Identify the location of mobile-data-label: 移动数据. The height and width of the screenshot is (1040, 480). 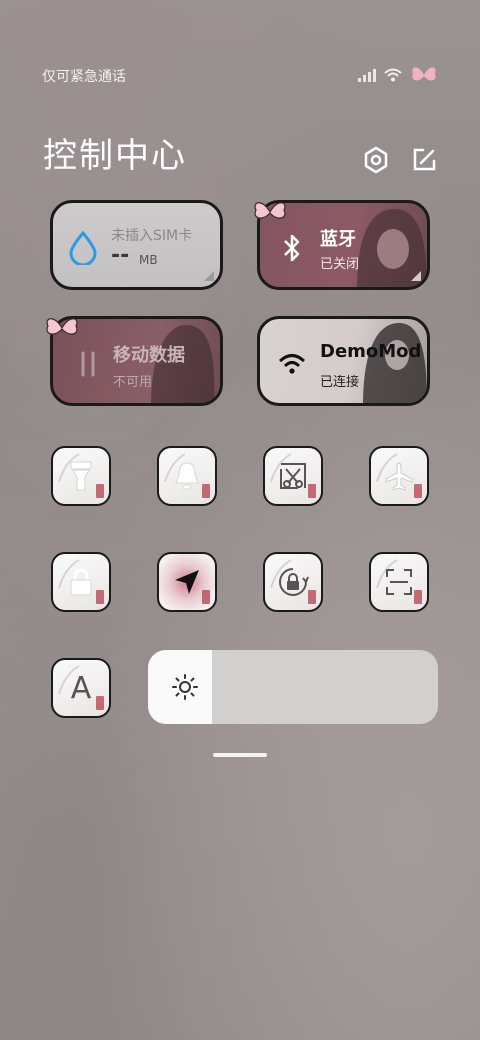
(149, 355).